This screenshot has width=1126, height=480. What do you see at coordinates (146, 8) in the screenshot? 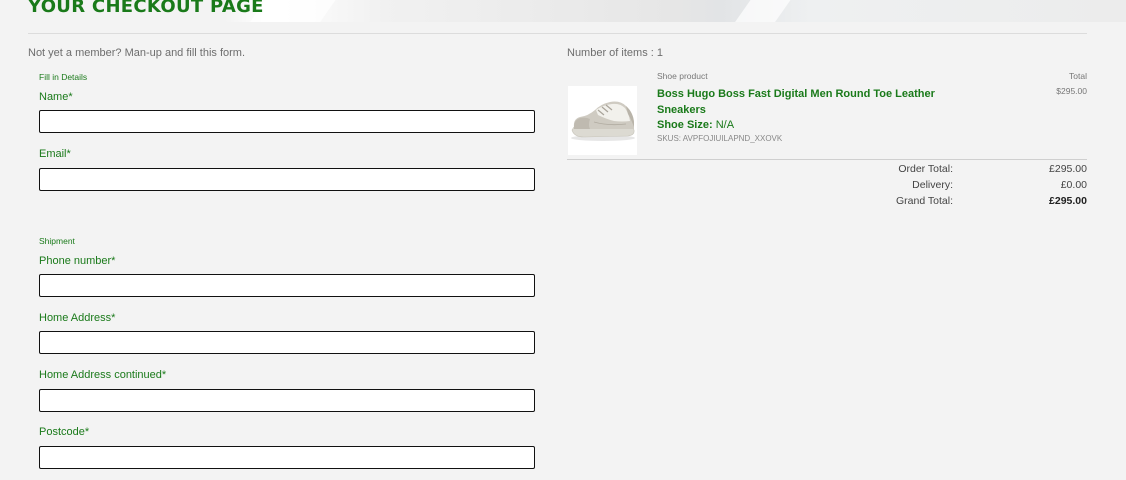
I see `page-title: YOUR CHECKOUT PAGE` at bounding box center [146, 8].